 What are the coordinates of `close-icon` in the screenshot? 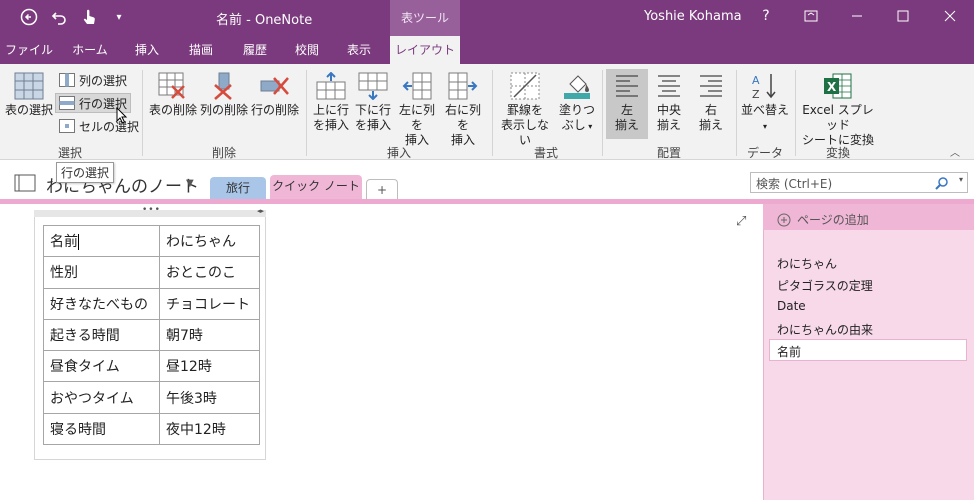 It's located at (950, 16).